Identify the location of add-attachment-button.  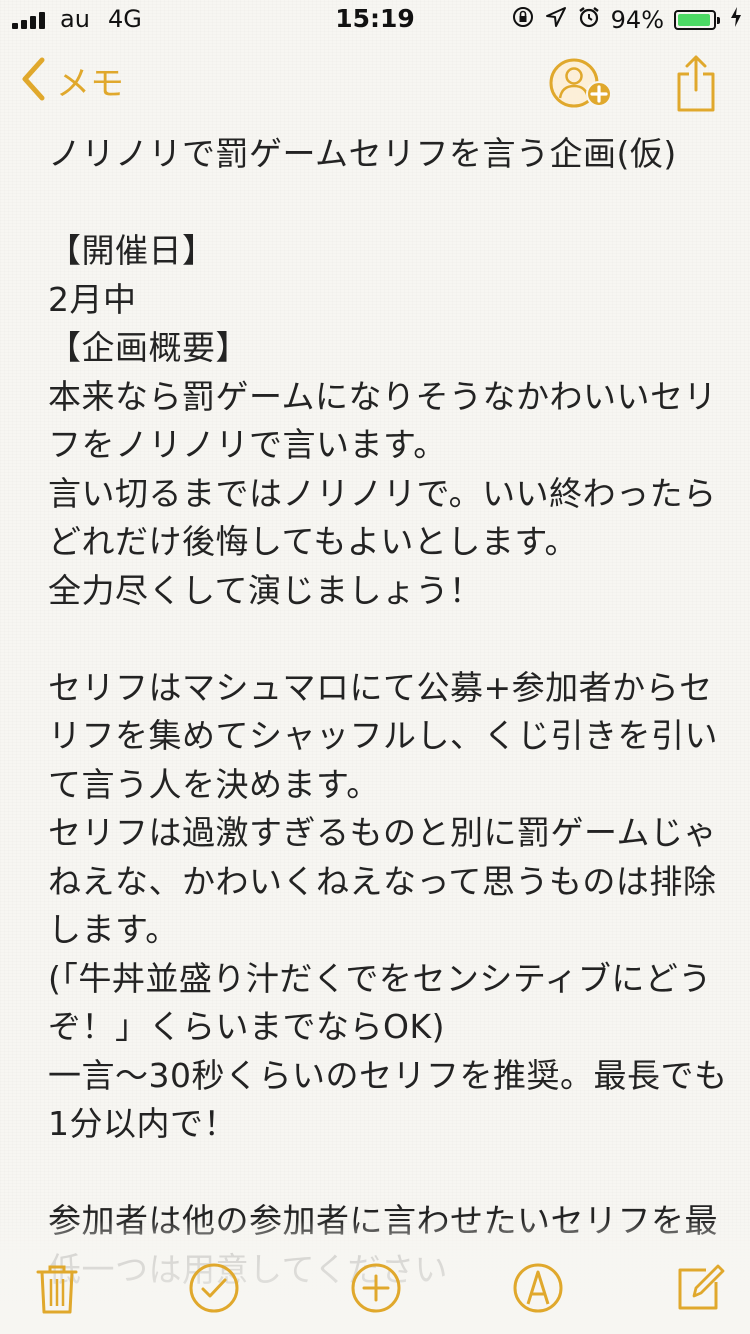
(375, 1287).